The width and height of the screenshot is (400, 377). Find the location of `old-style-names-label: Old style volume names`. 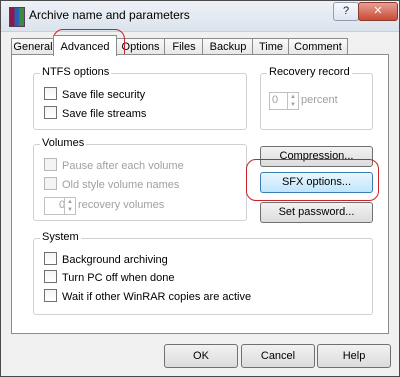

old-style-names-label: Old style volume names is located at coordinates (121, 185).